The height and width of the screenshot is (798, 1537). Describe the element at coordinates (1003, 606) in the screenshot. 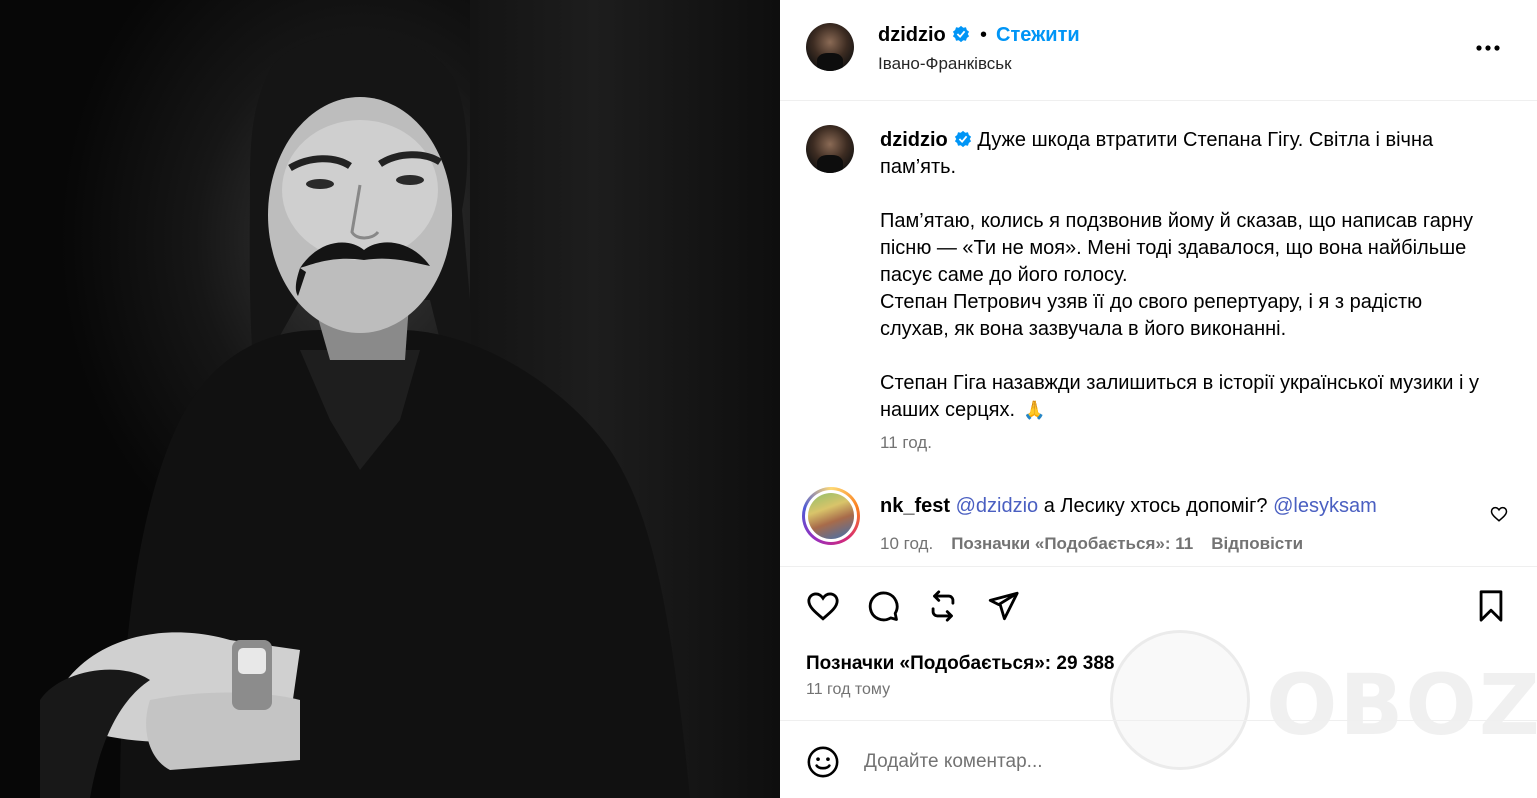

I see `share-send-icon` at that location.